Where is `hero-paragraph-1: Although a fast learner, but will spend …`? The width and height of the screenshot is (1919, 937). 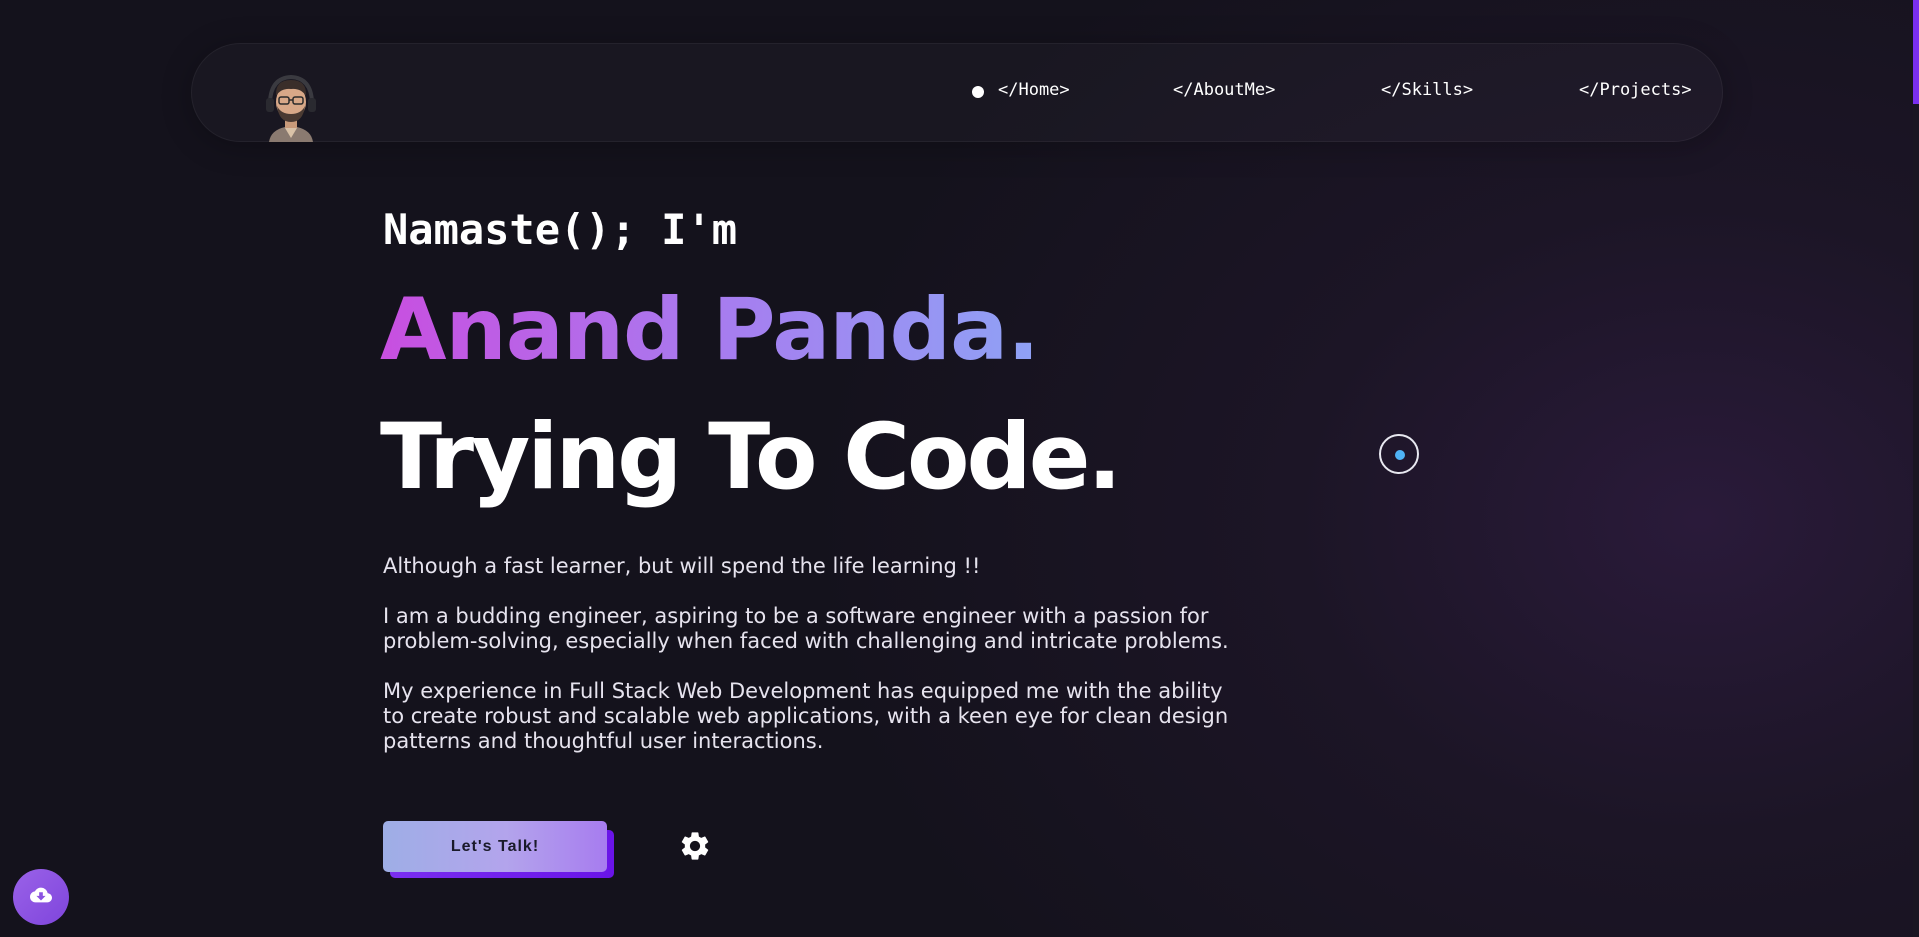
hero-paragraph-1: Although a fast learner, but will spend … is located at coordinates (682, 566).